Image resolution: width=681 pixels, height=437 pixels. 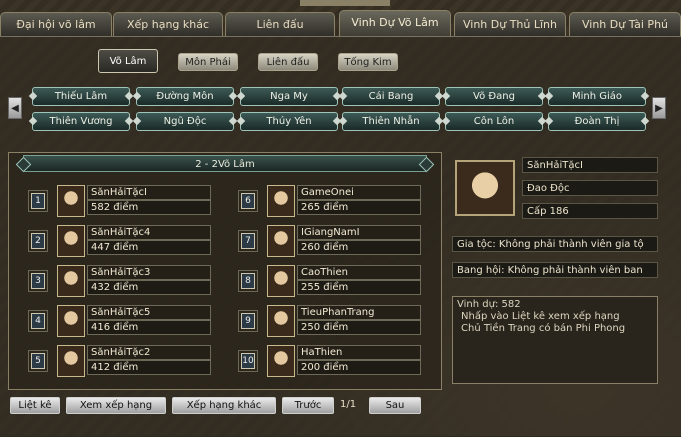 What do you see at coordinates (185, 96) in the screenshot?
I see `sect-button-duong-mon: Đường Môn` at bounding box center [185, 96].